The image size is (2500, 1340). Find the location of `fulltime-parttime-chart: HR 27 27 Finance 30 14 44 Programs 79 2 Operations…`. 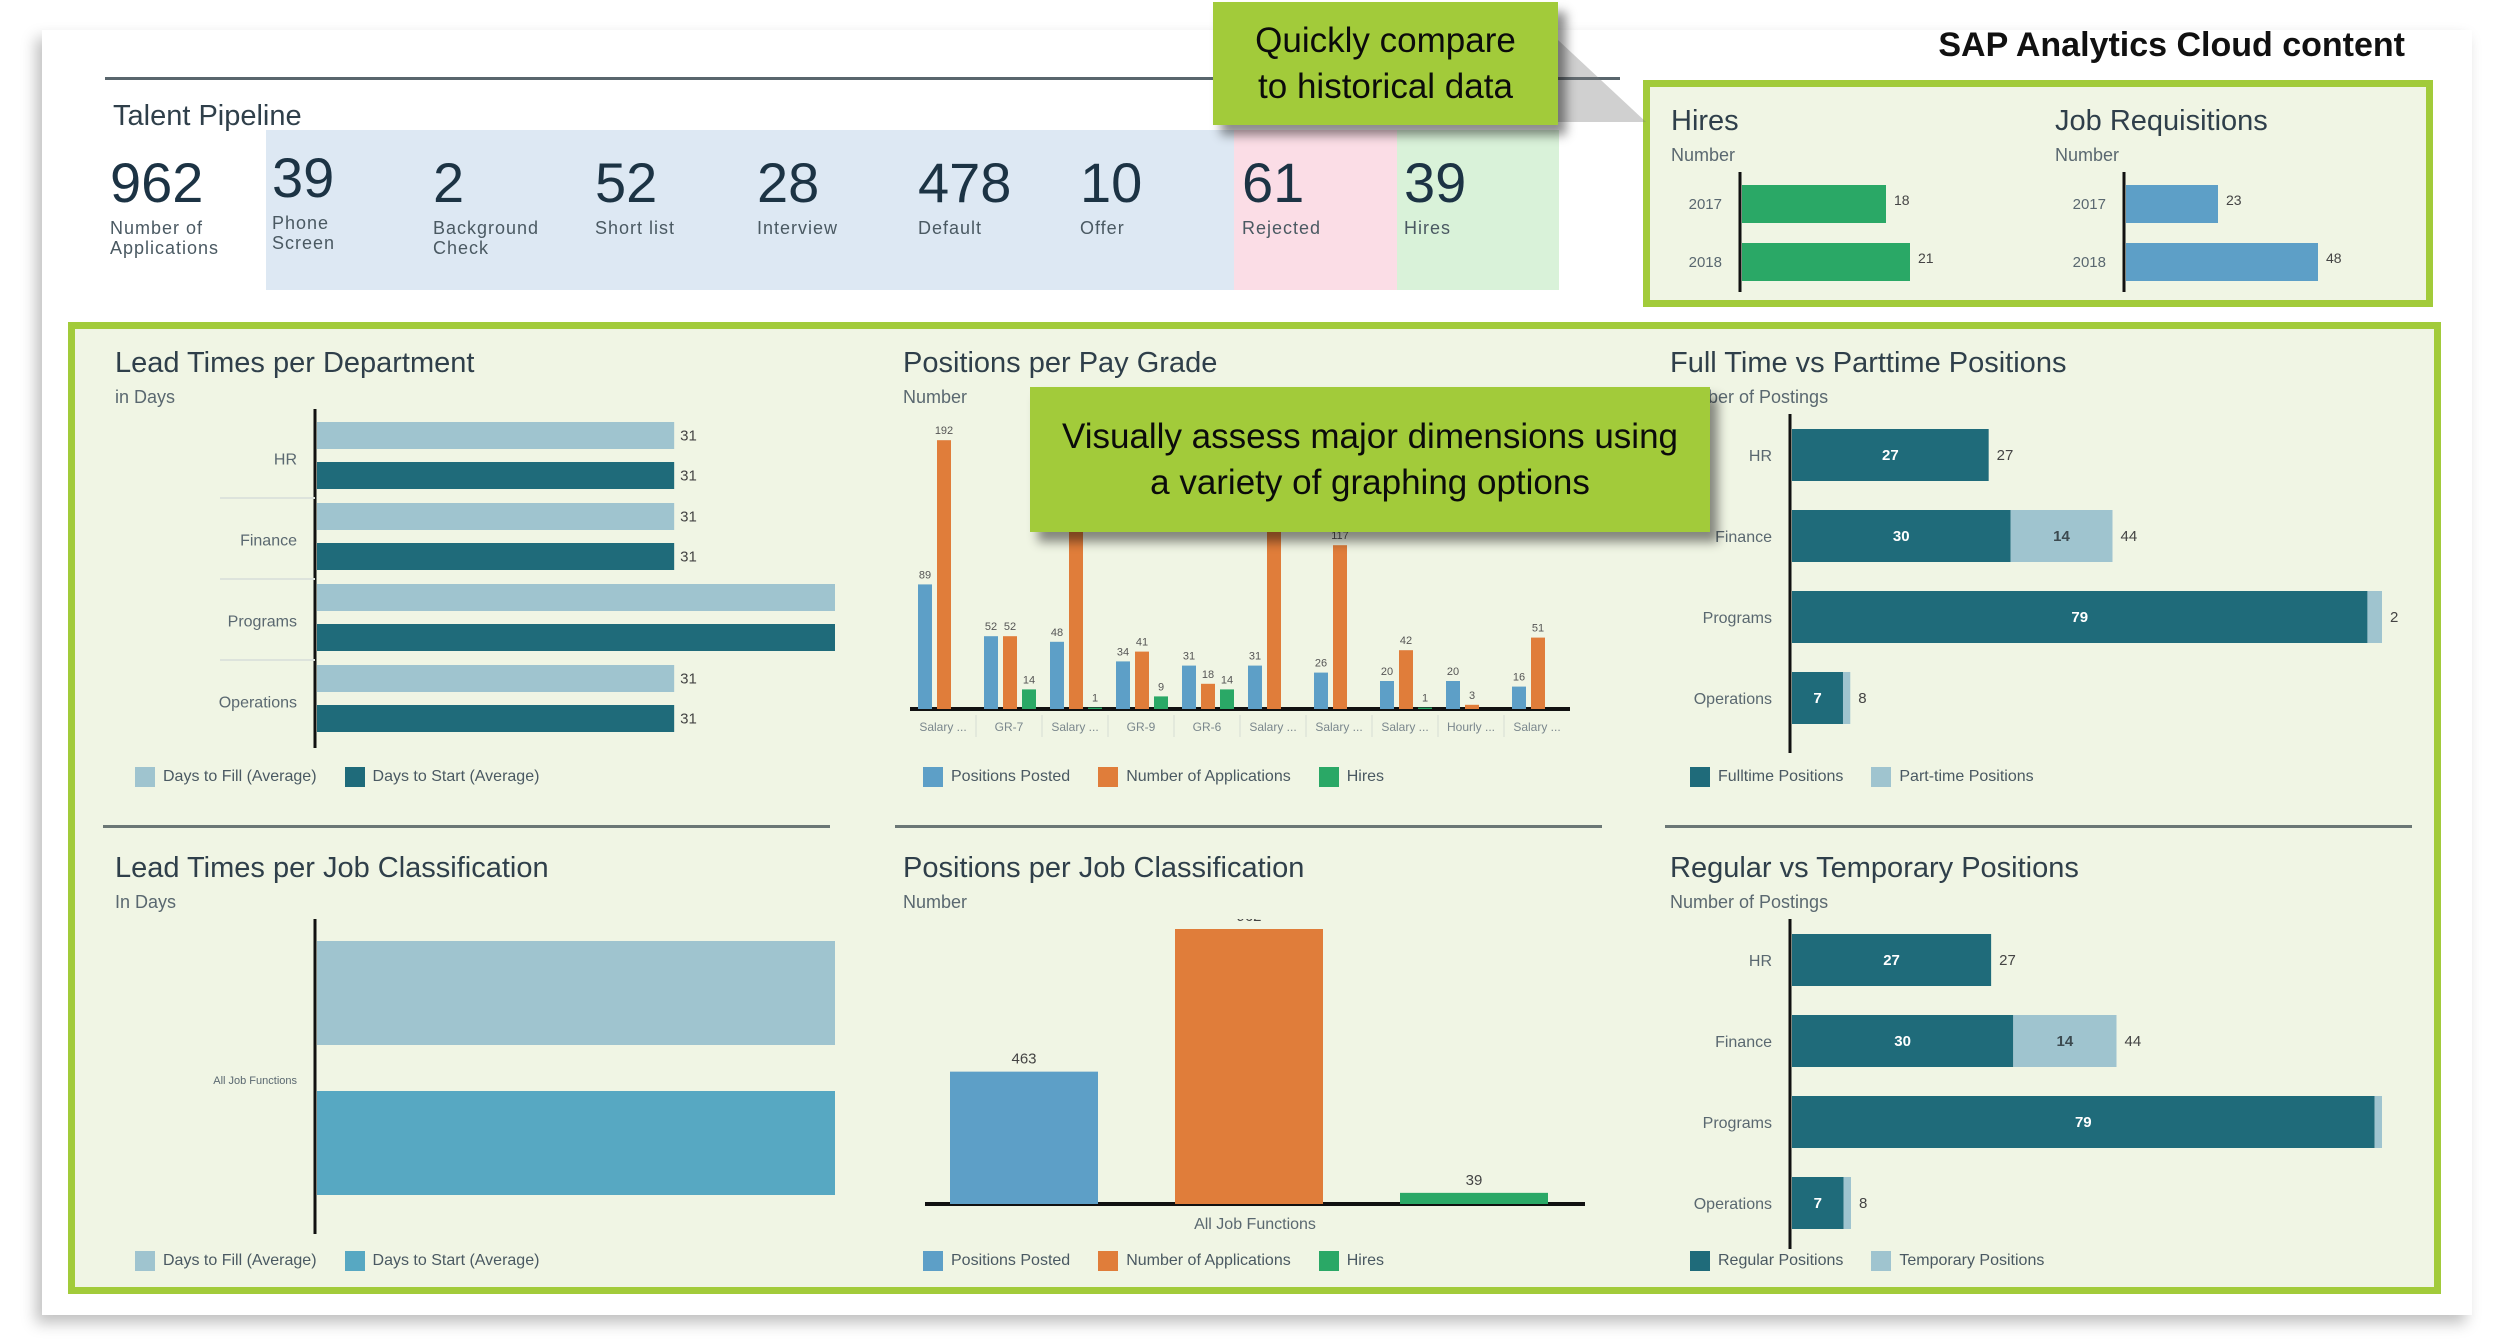

fulltime-parttime-chart: HR 27 27 Finance 30 14 44 Programs 79 2 Operations… is located at coordinates (2046, 583).